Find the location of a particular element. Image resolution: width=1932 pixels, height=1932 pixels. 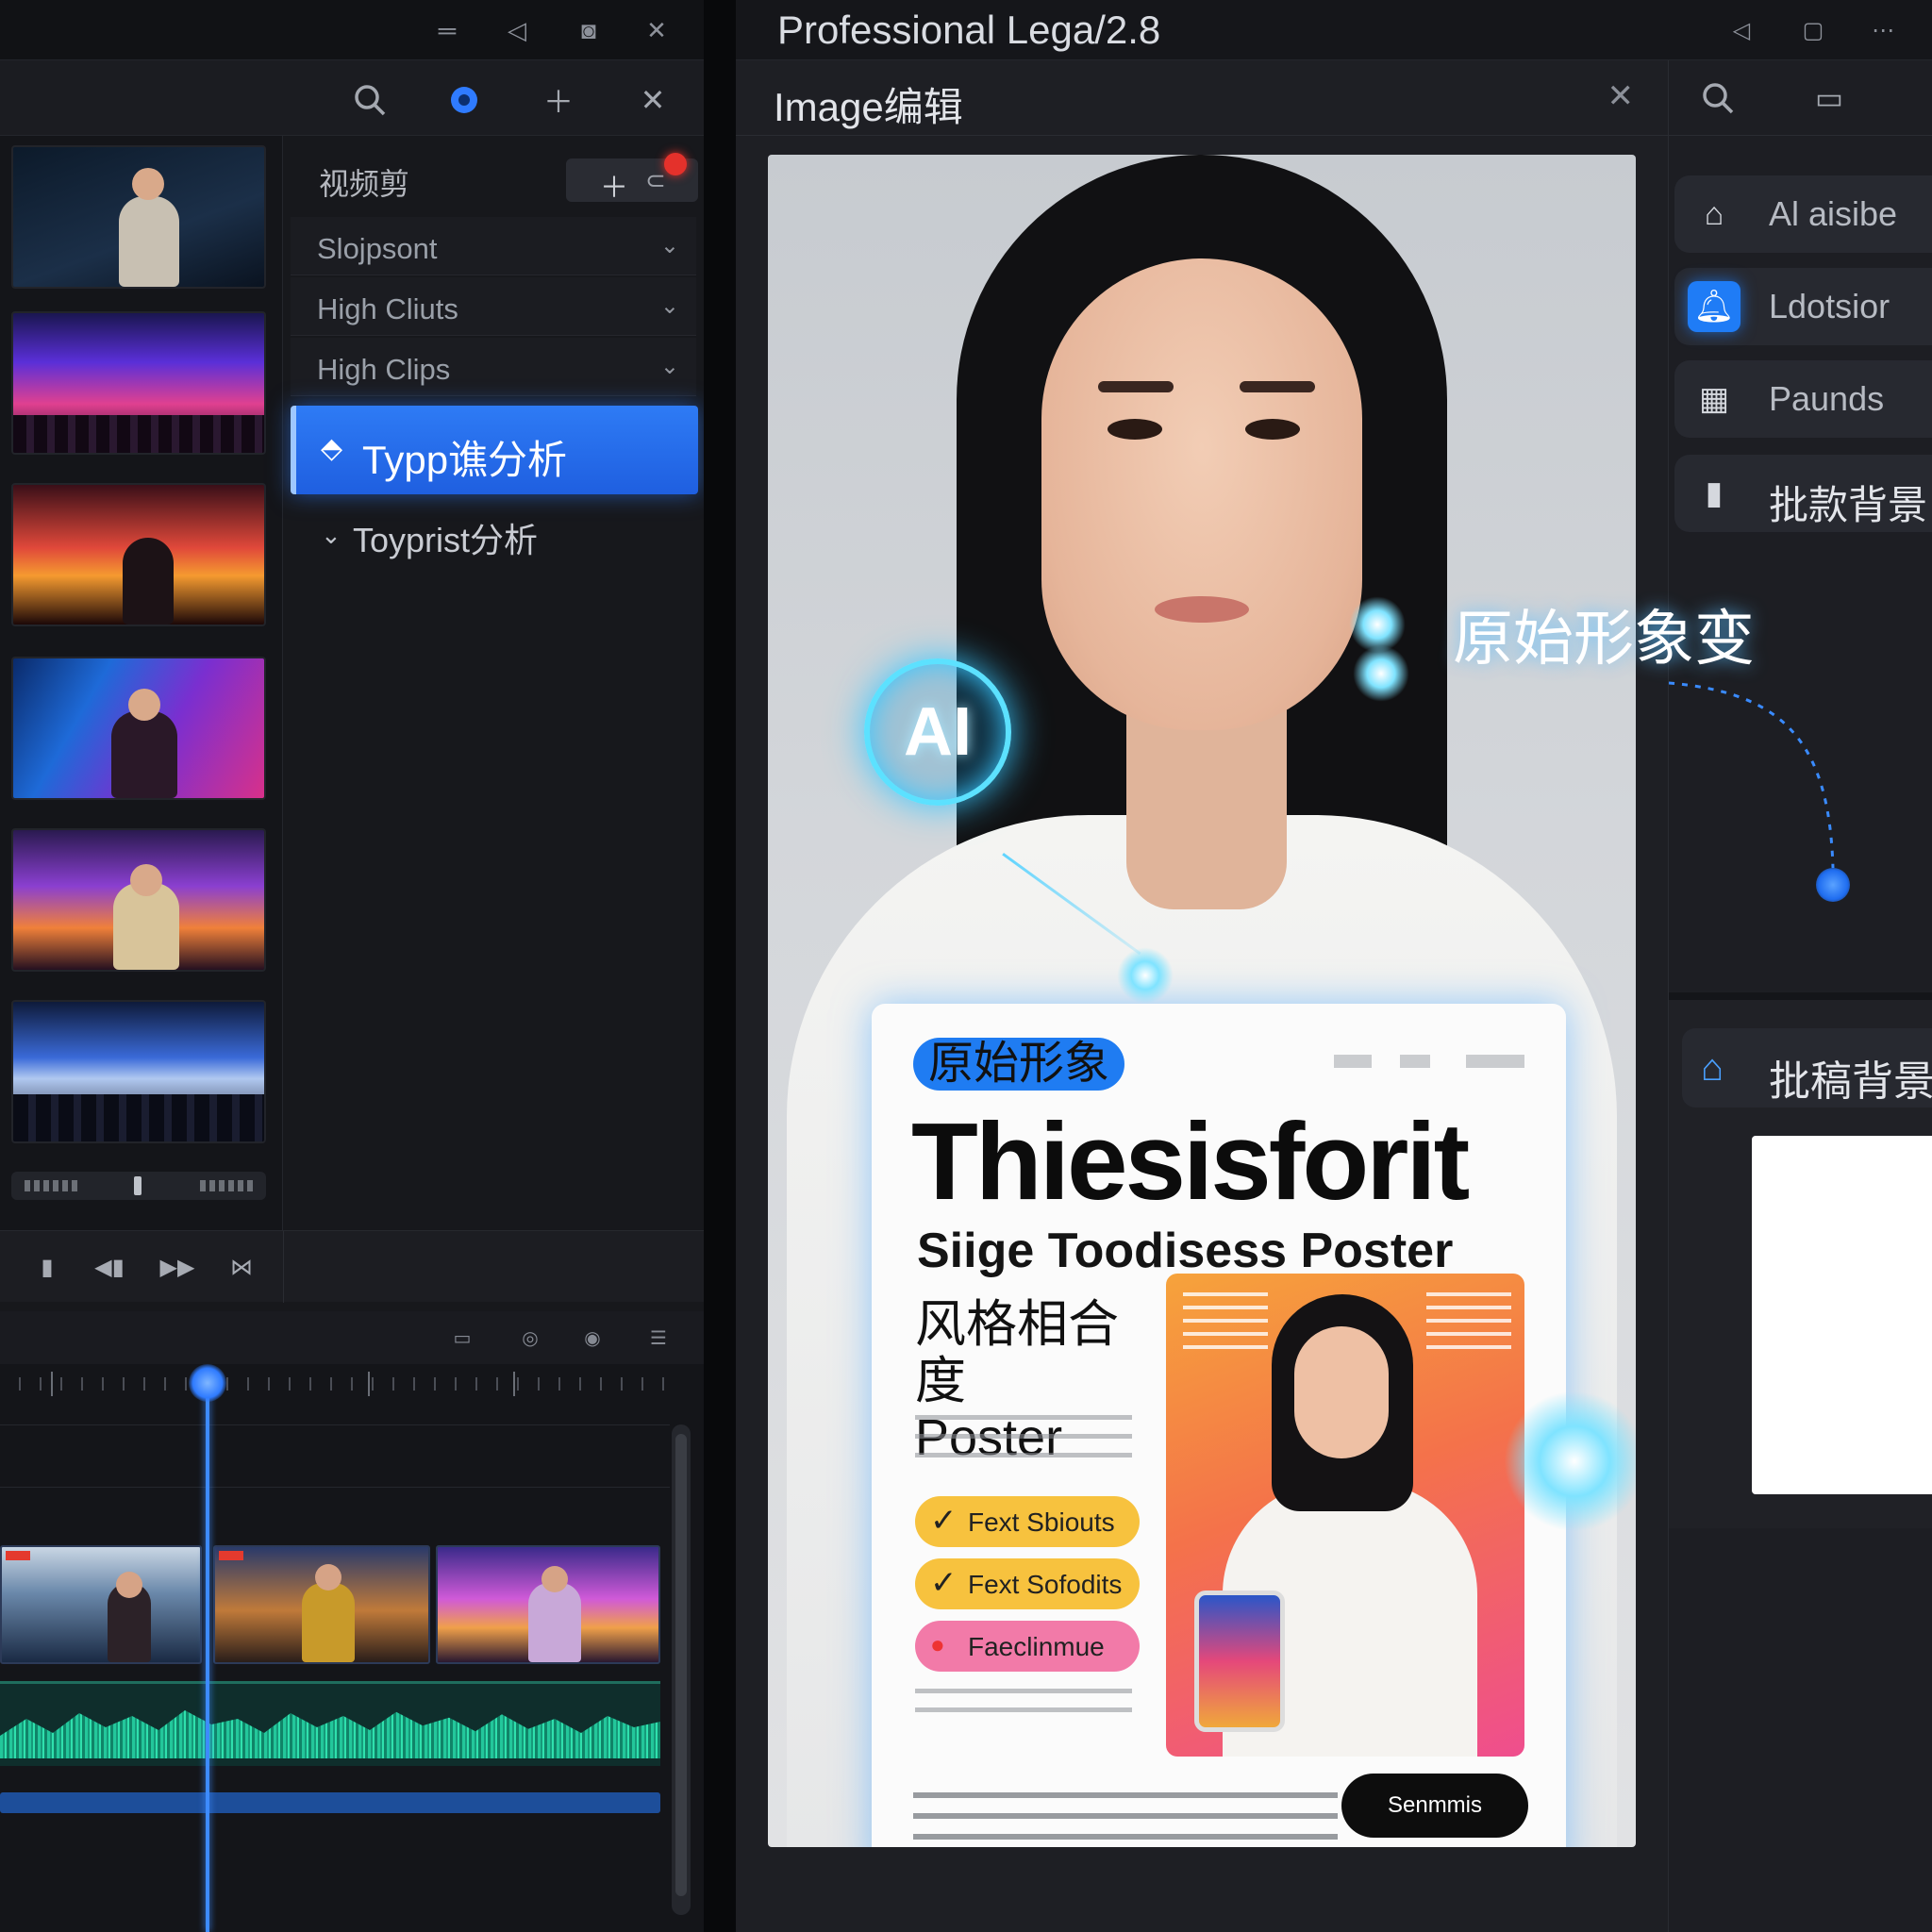

poster-feature-label: Faeclinmue is located at coordinates (1037, 1647).